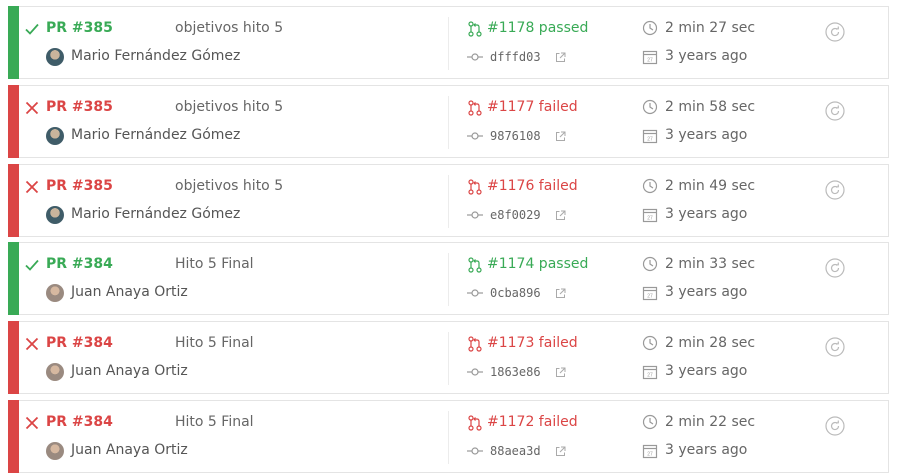 The width and height of the screenshot is (898, 473). What do you see at coordinates (537, 28) in the screenshot?
I see `build-number-link: #1178 passed` at bounding box center [537, 28].